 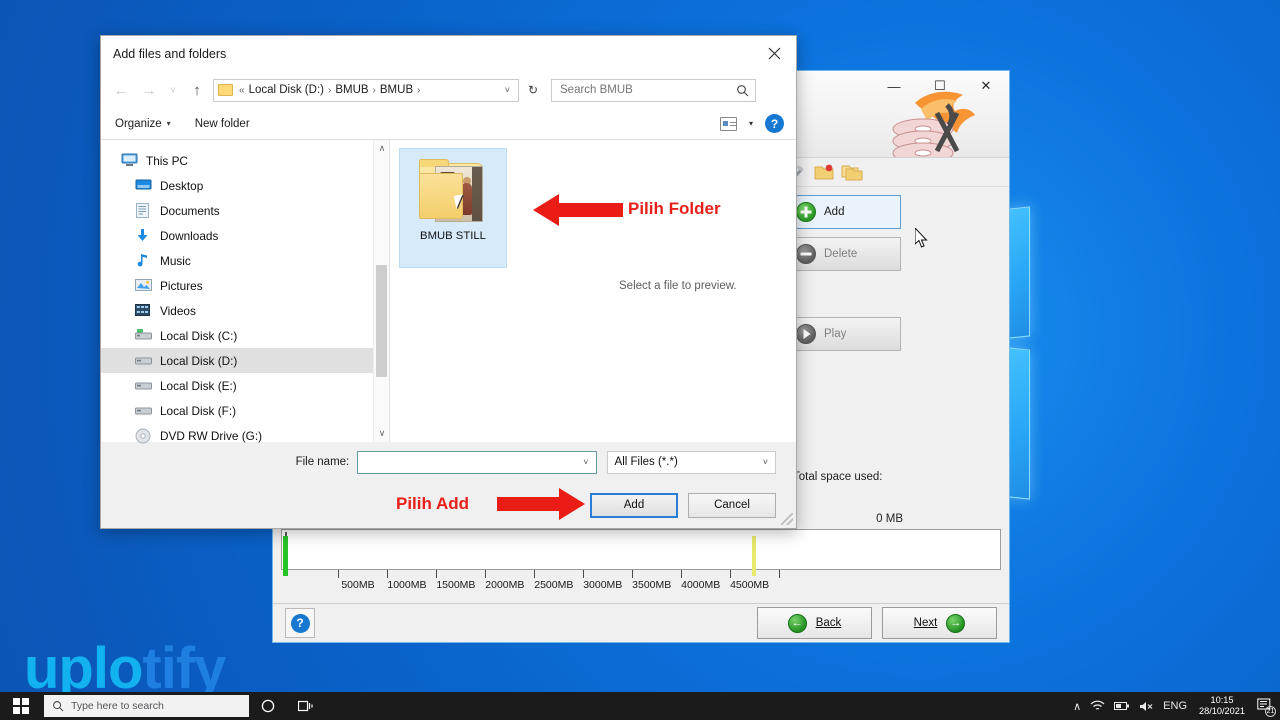 I want to click on preview-placeholder: Select a file to preview., so click(x=678, y=286).